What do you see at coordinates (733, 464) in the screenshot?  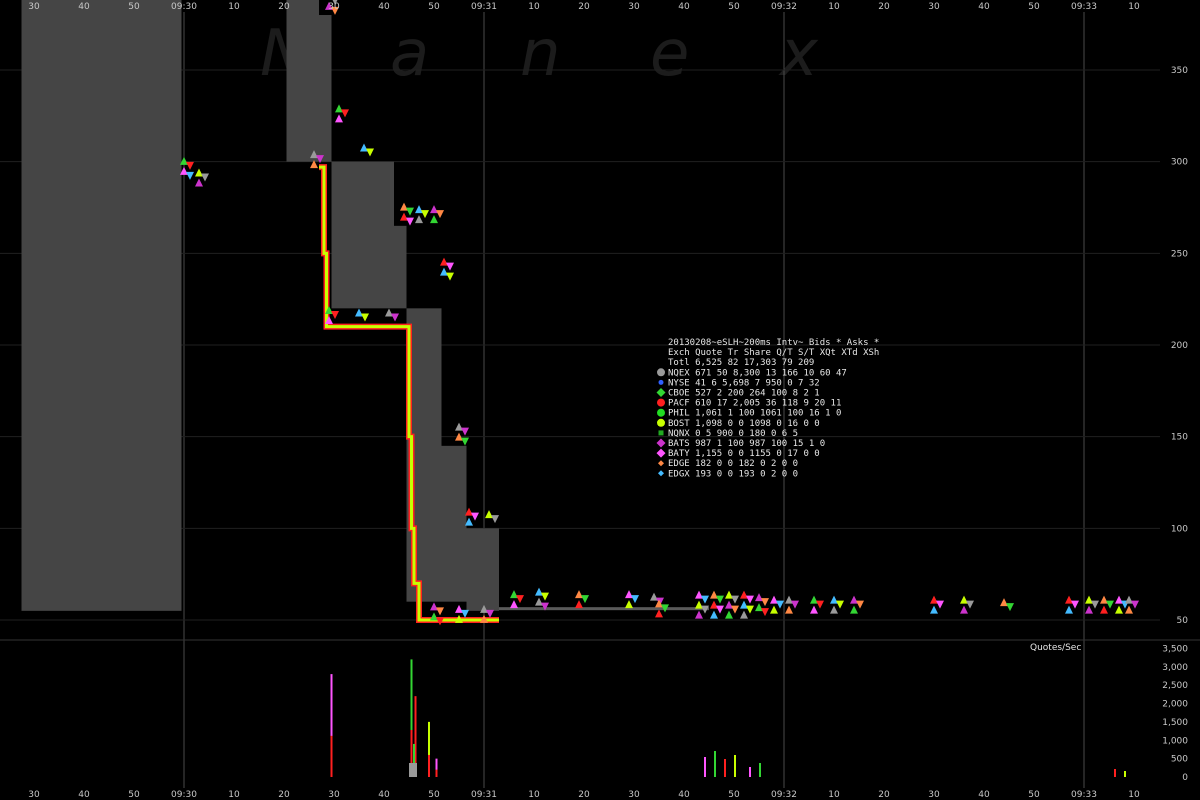 I see `table-row: EDGE 182 0 0 182 0 2 0 0` at bounding box center [733, 464].